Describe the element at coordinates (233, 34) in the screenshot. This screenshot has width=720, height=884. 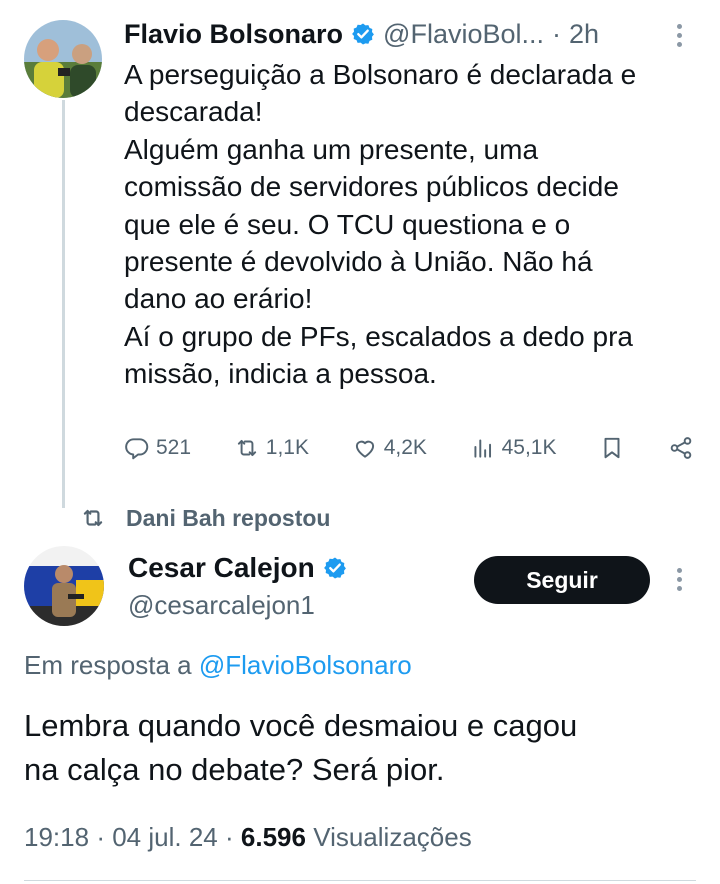
I see `author-name: Flavio Bolsonaro` at that location.